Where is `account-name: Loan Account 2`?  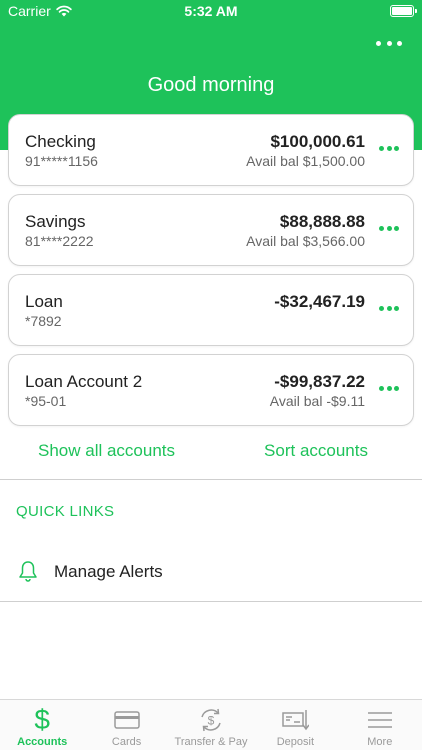
account-name: Loan Account 2 is located at coordinates (84, 381).